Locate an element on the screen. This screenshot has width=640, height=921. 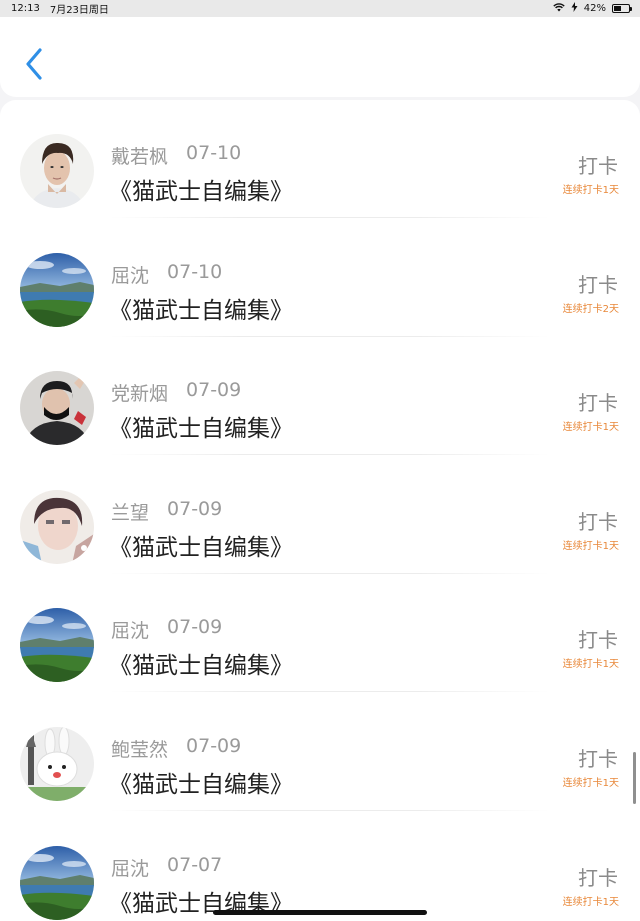
row-meta: 党新烟 07-09 is located at coordinates (176, 392).